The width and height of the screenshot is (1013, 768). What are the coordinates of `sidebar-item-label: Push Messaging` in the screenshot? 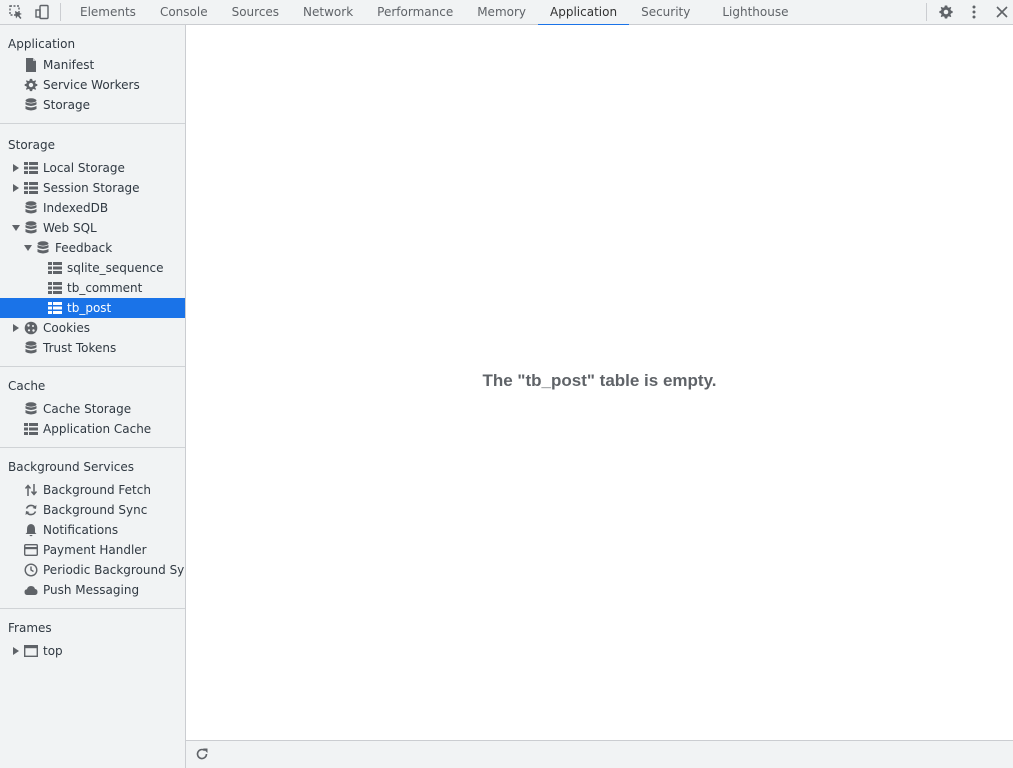 It's located at (91, 590).